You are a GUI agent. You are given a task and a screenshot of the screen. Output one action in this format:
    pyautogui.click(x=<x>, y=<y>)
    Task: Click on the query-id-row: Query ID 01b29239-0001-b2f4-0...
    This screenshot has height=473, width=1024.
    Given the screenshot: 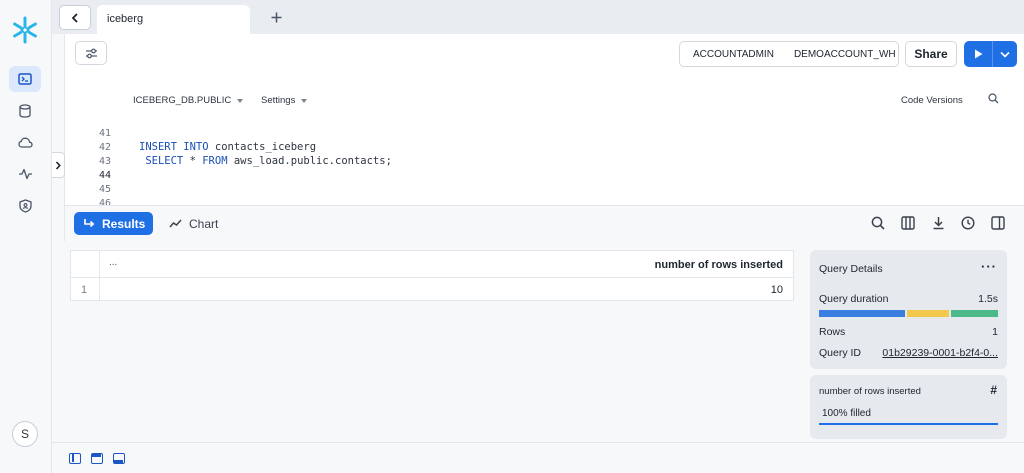 What is the action you would take?
    pyautogui.click(x=908, y=353)
    